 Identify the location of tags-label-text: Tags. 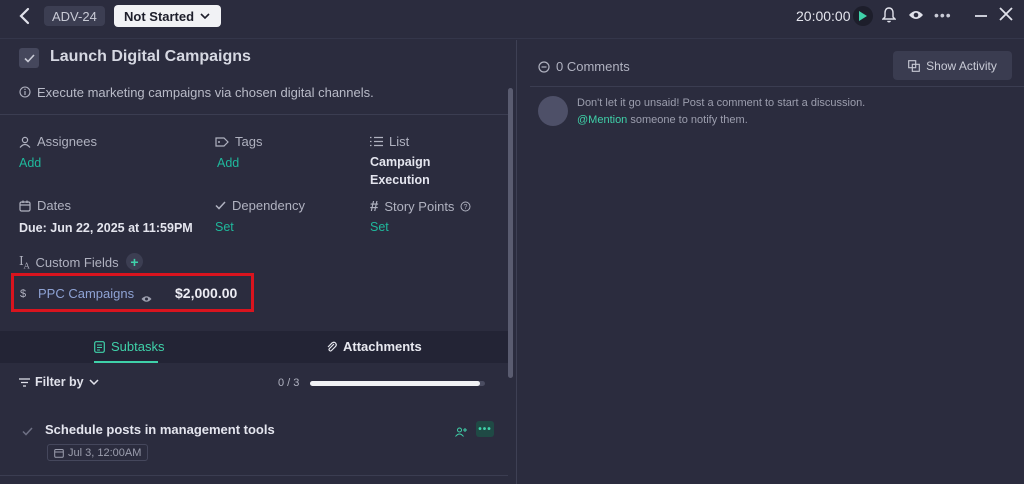
(249, 141).